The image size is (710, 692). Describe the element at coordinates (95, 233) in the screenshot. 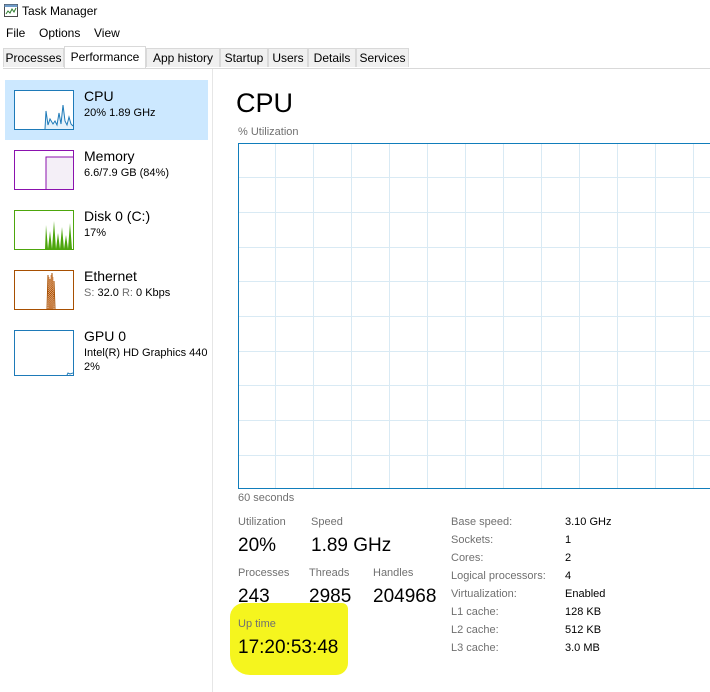

I see `sidebar-item-detail: 17%` at that location.